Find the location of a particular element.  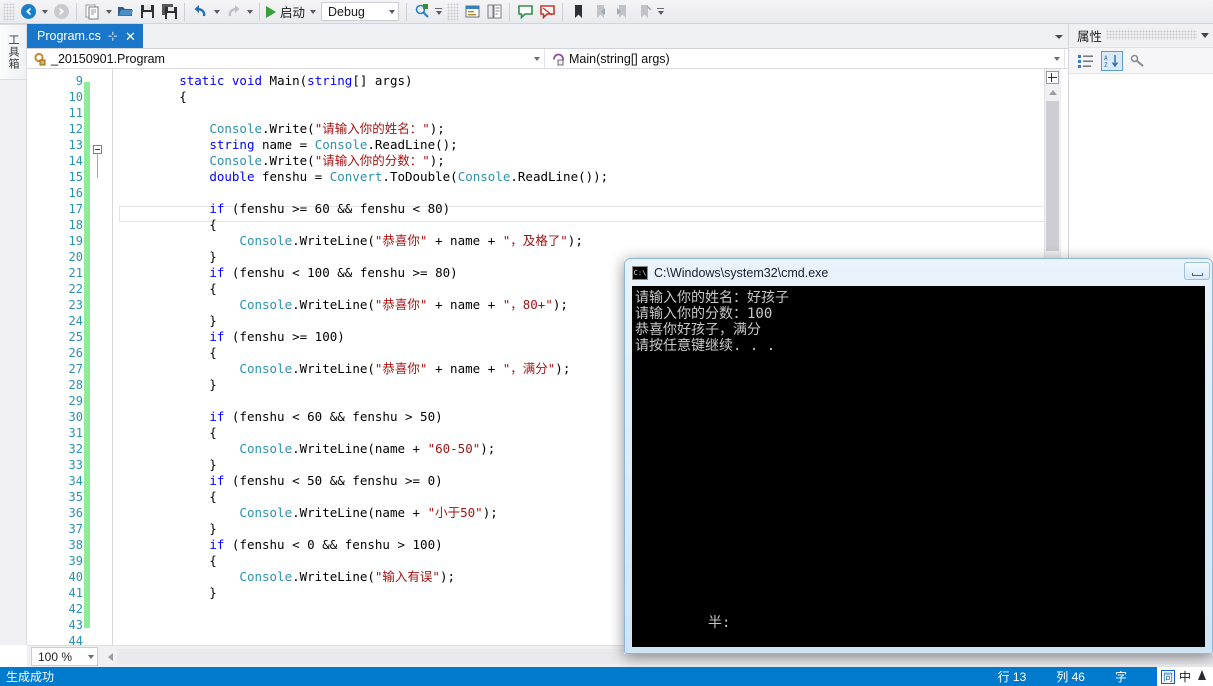

toolbox-tab: 工具箱 is located at coordinates (13, 52).